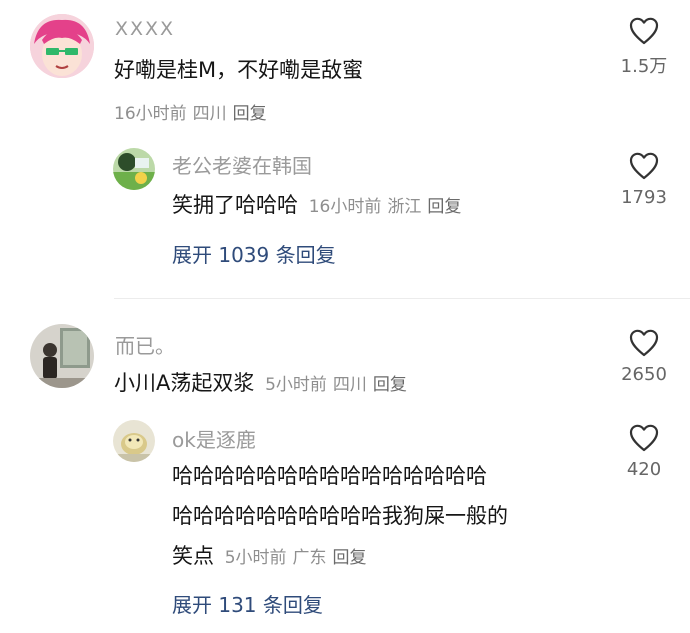  I want to click on reply-text-line-1: 哈哈哈哈哈哈哈哈哈哈哈哈哈哈哈, so click(329, 476).